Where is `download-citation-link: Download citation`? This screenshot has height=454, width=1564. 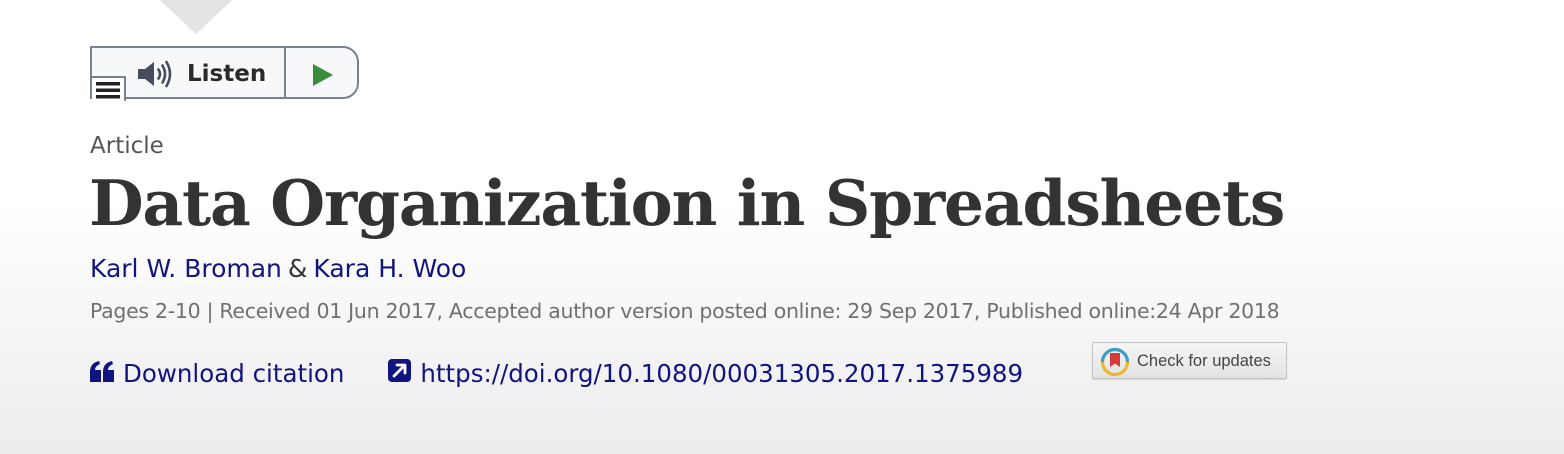 download-citation-link: Download citation is located at coordinates (217, 373).